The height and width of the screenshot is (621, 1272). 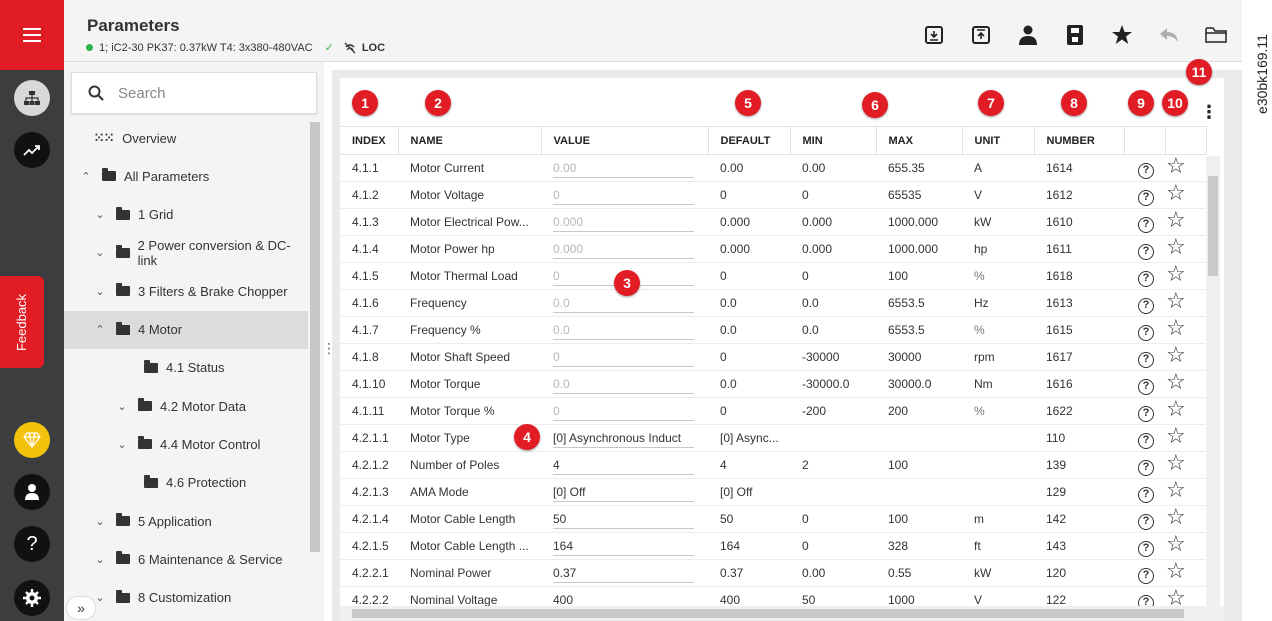 I want to click on more-options-button: ⋮, so click(x=1209, y=112).